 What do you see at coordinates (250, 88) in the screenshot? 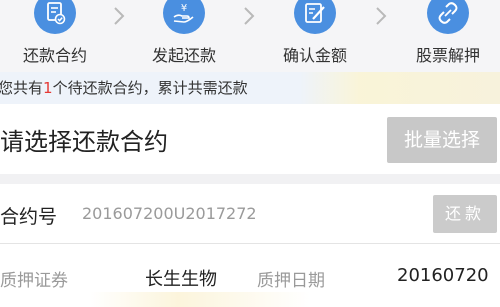
I see `pending-repayment-banner: 您共有1个待还款合约，累计共需还款` at bounding box center [250, 88].